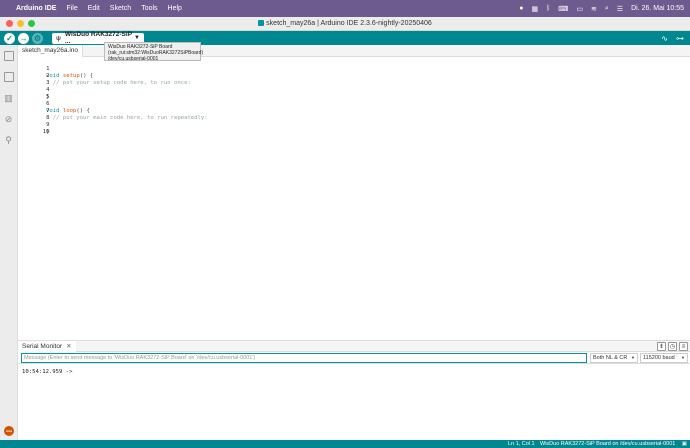  What do you see at coordinates (594, 9) in the screenshot?
I see `wifi-icon: ≋` at bounding box center [594, 9].